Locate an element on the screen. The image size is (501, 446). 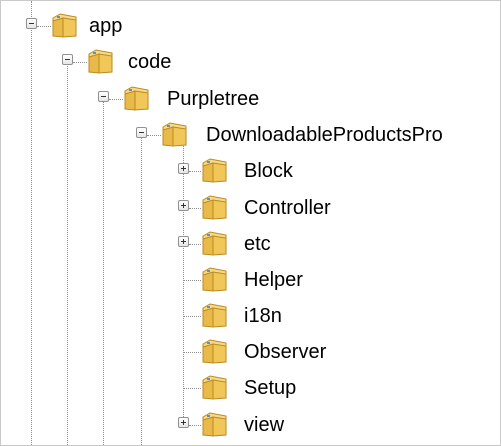
tree-node-label: code is located at coordinates (150, 62).